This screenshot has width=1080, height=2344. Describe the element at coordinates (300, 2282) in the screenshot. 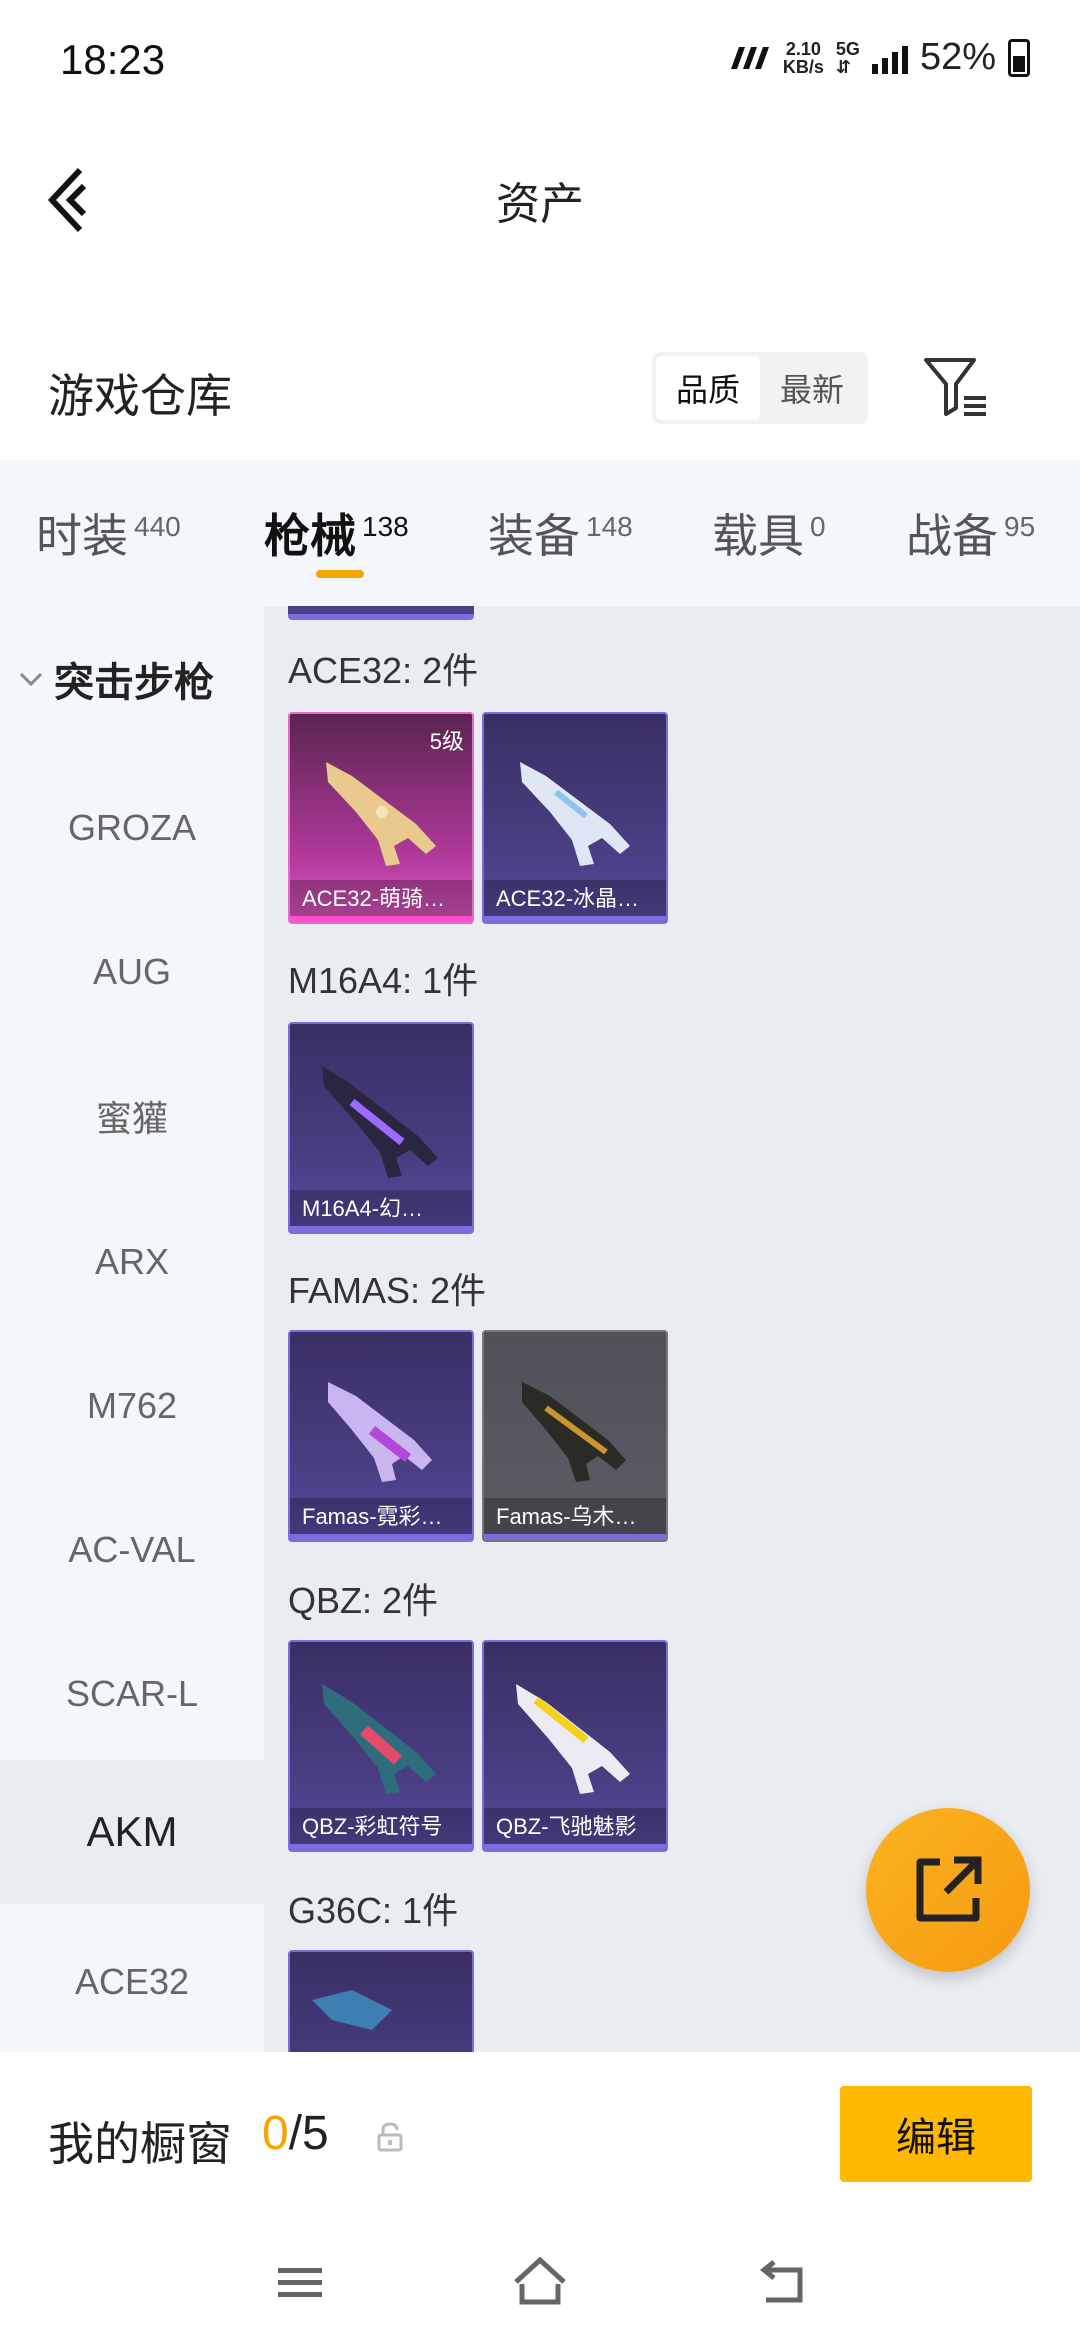

I see `menu-icon` at that location.